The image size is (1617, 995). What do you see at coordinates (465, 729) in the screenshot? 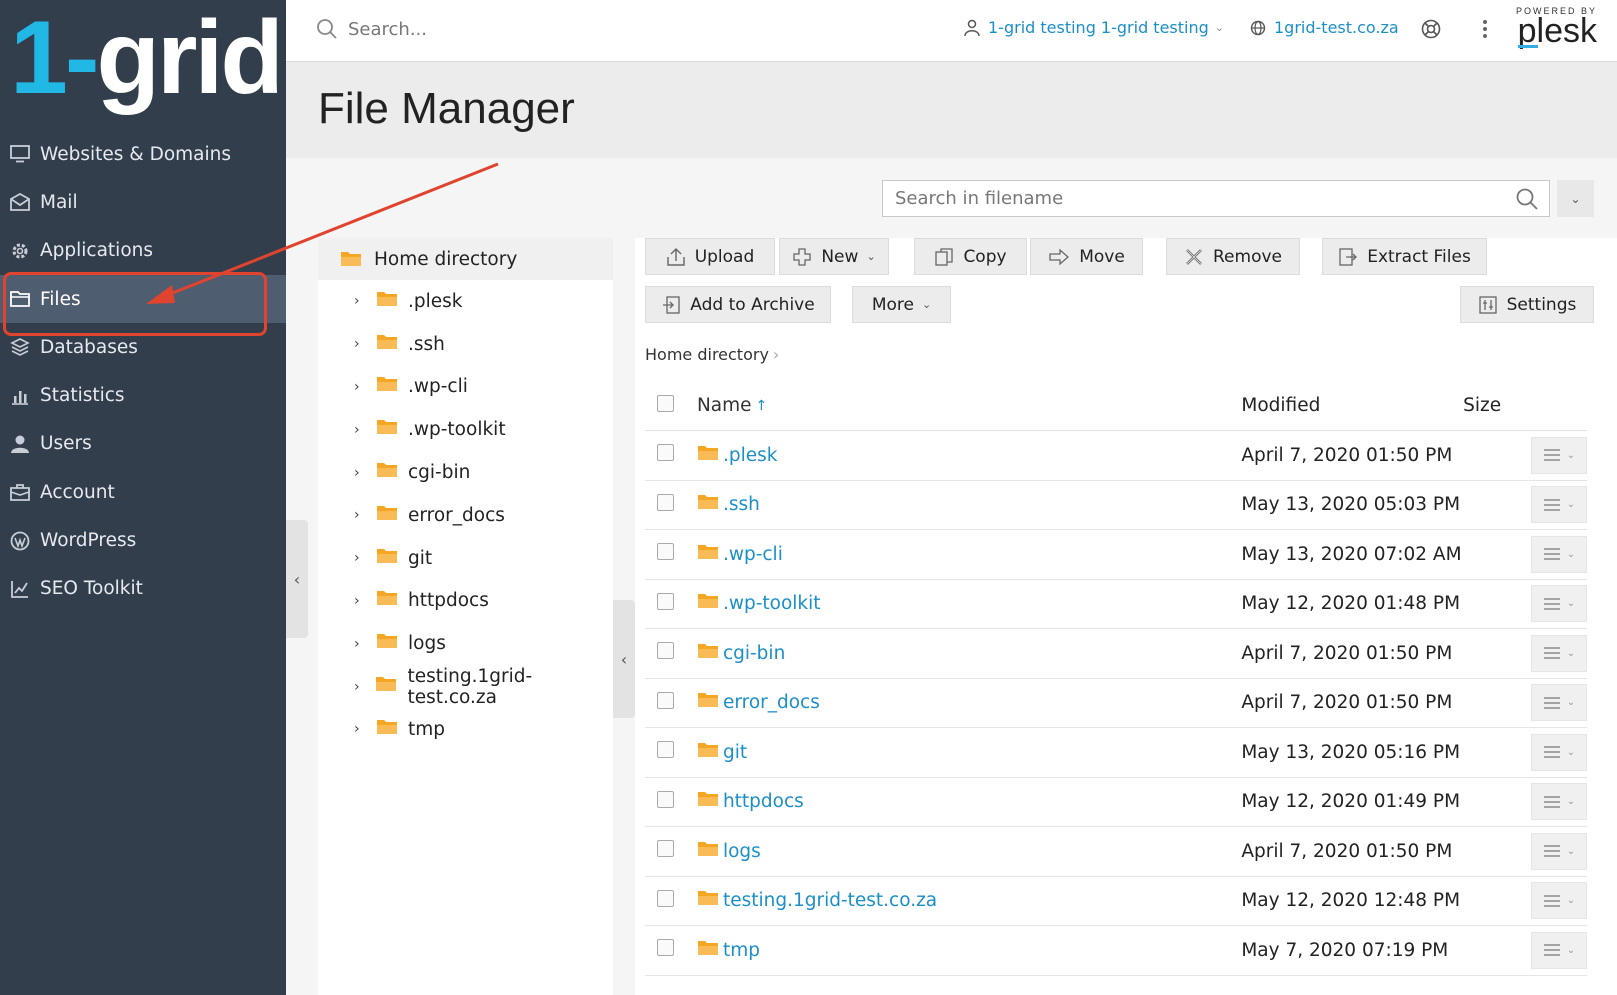
I see `tree-item: › tmp` at bounding box center [465, 729].